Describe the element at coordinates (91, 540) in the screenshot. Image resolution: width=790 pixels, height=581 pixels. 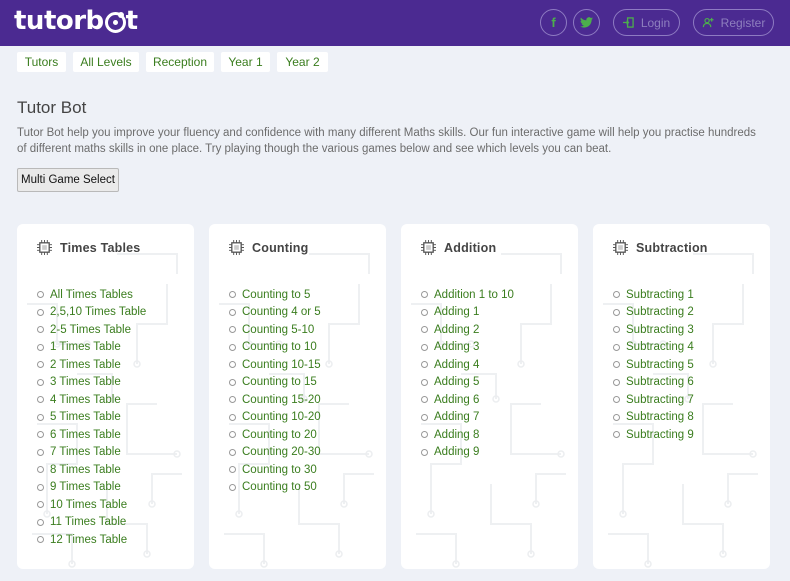
I see `game-link: 12 Times Table` at that location.